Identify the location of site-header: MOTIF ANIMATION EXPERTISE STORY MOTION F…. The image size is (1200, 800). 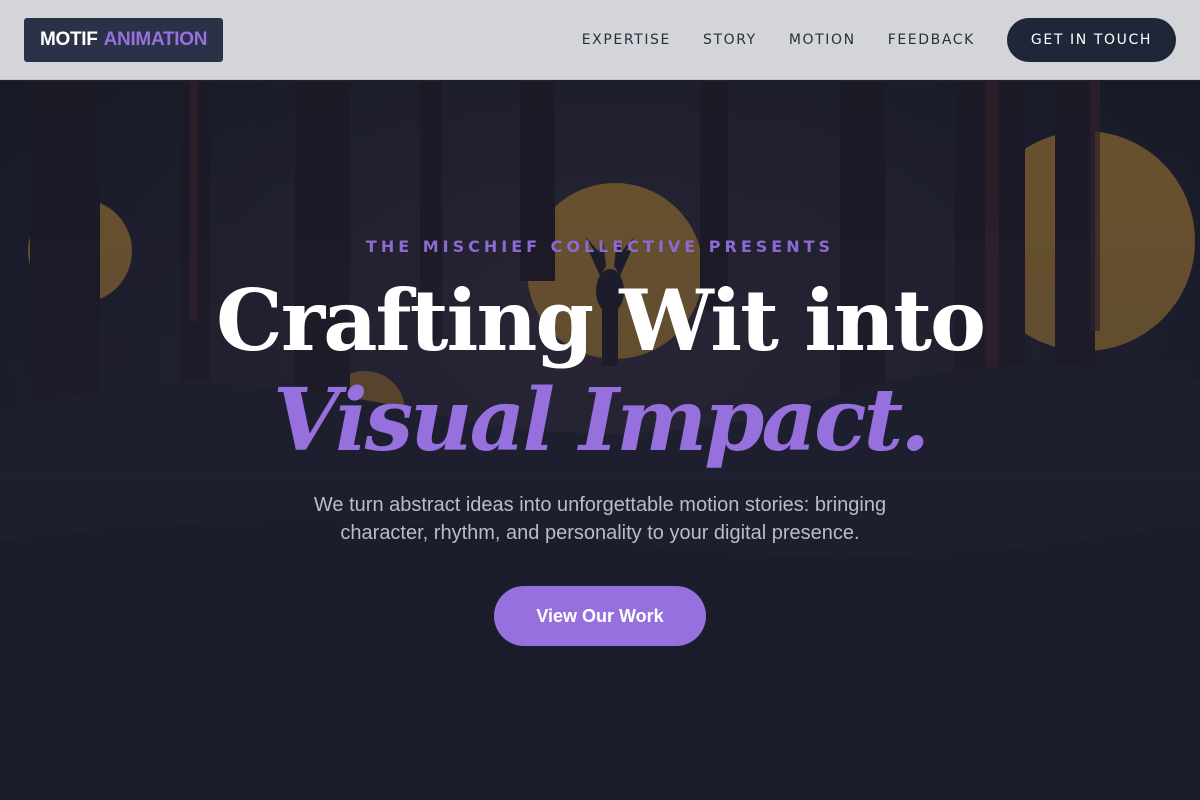
(600, 40).